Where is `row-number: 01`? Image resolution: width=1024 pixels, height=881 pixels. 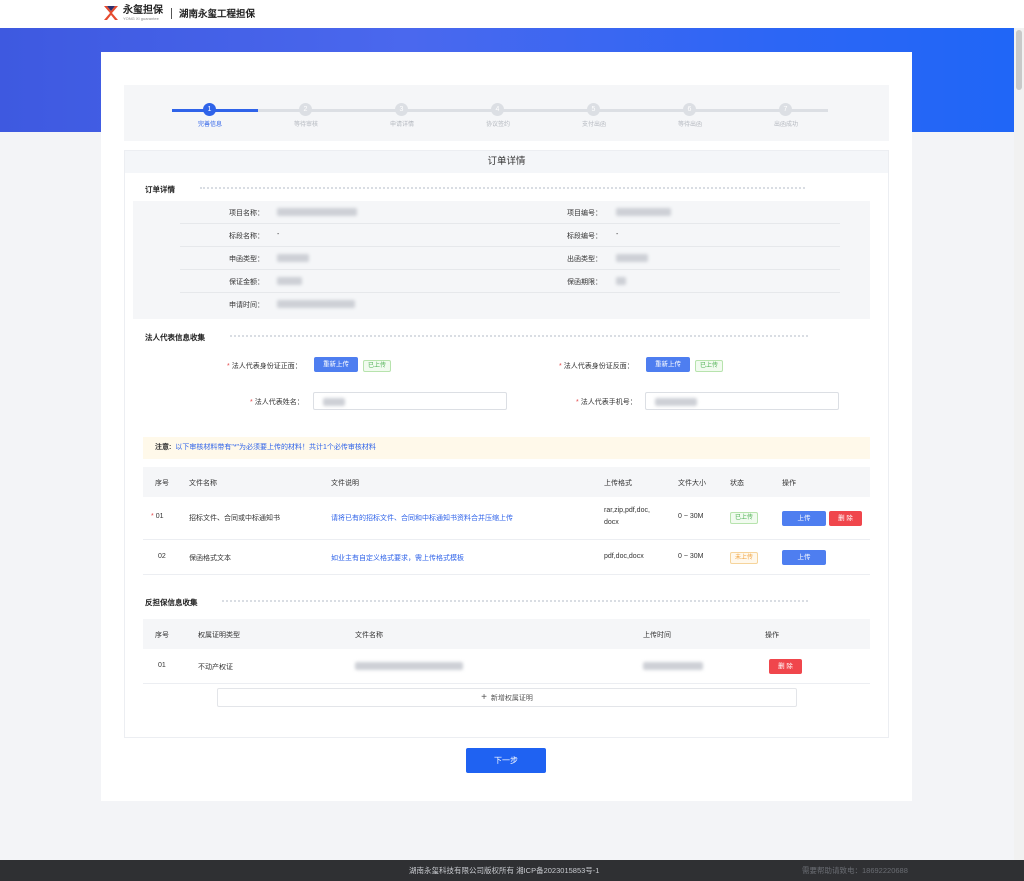 row-number: 01 is located at coordinates (162, 665).